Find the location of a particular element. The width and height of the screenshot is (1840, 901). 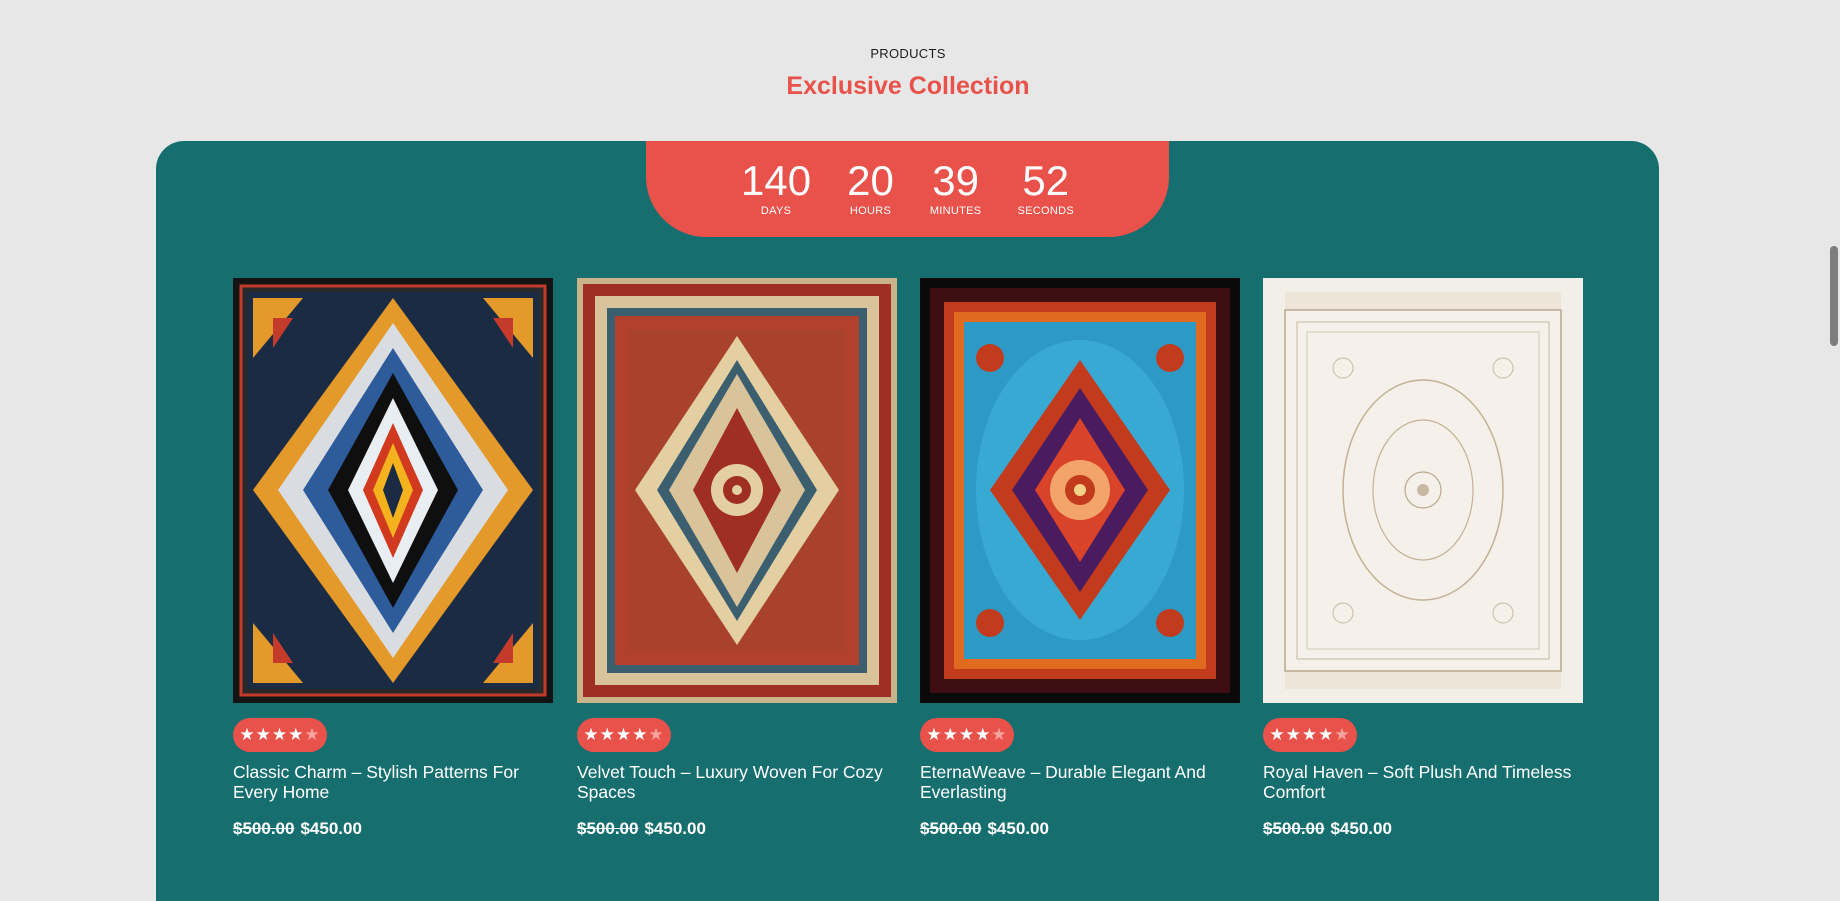

product-image-rug-blue-medallion is located at coordinates (1080, 490).